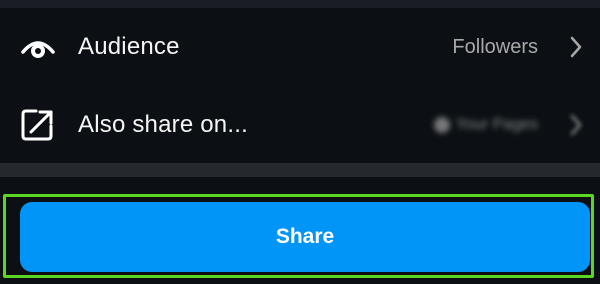  I want to click on section-divider, so click(300, 170).